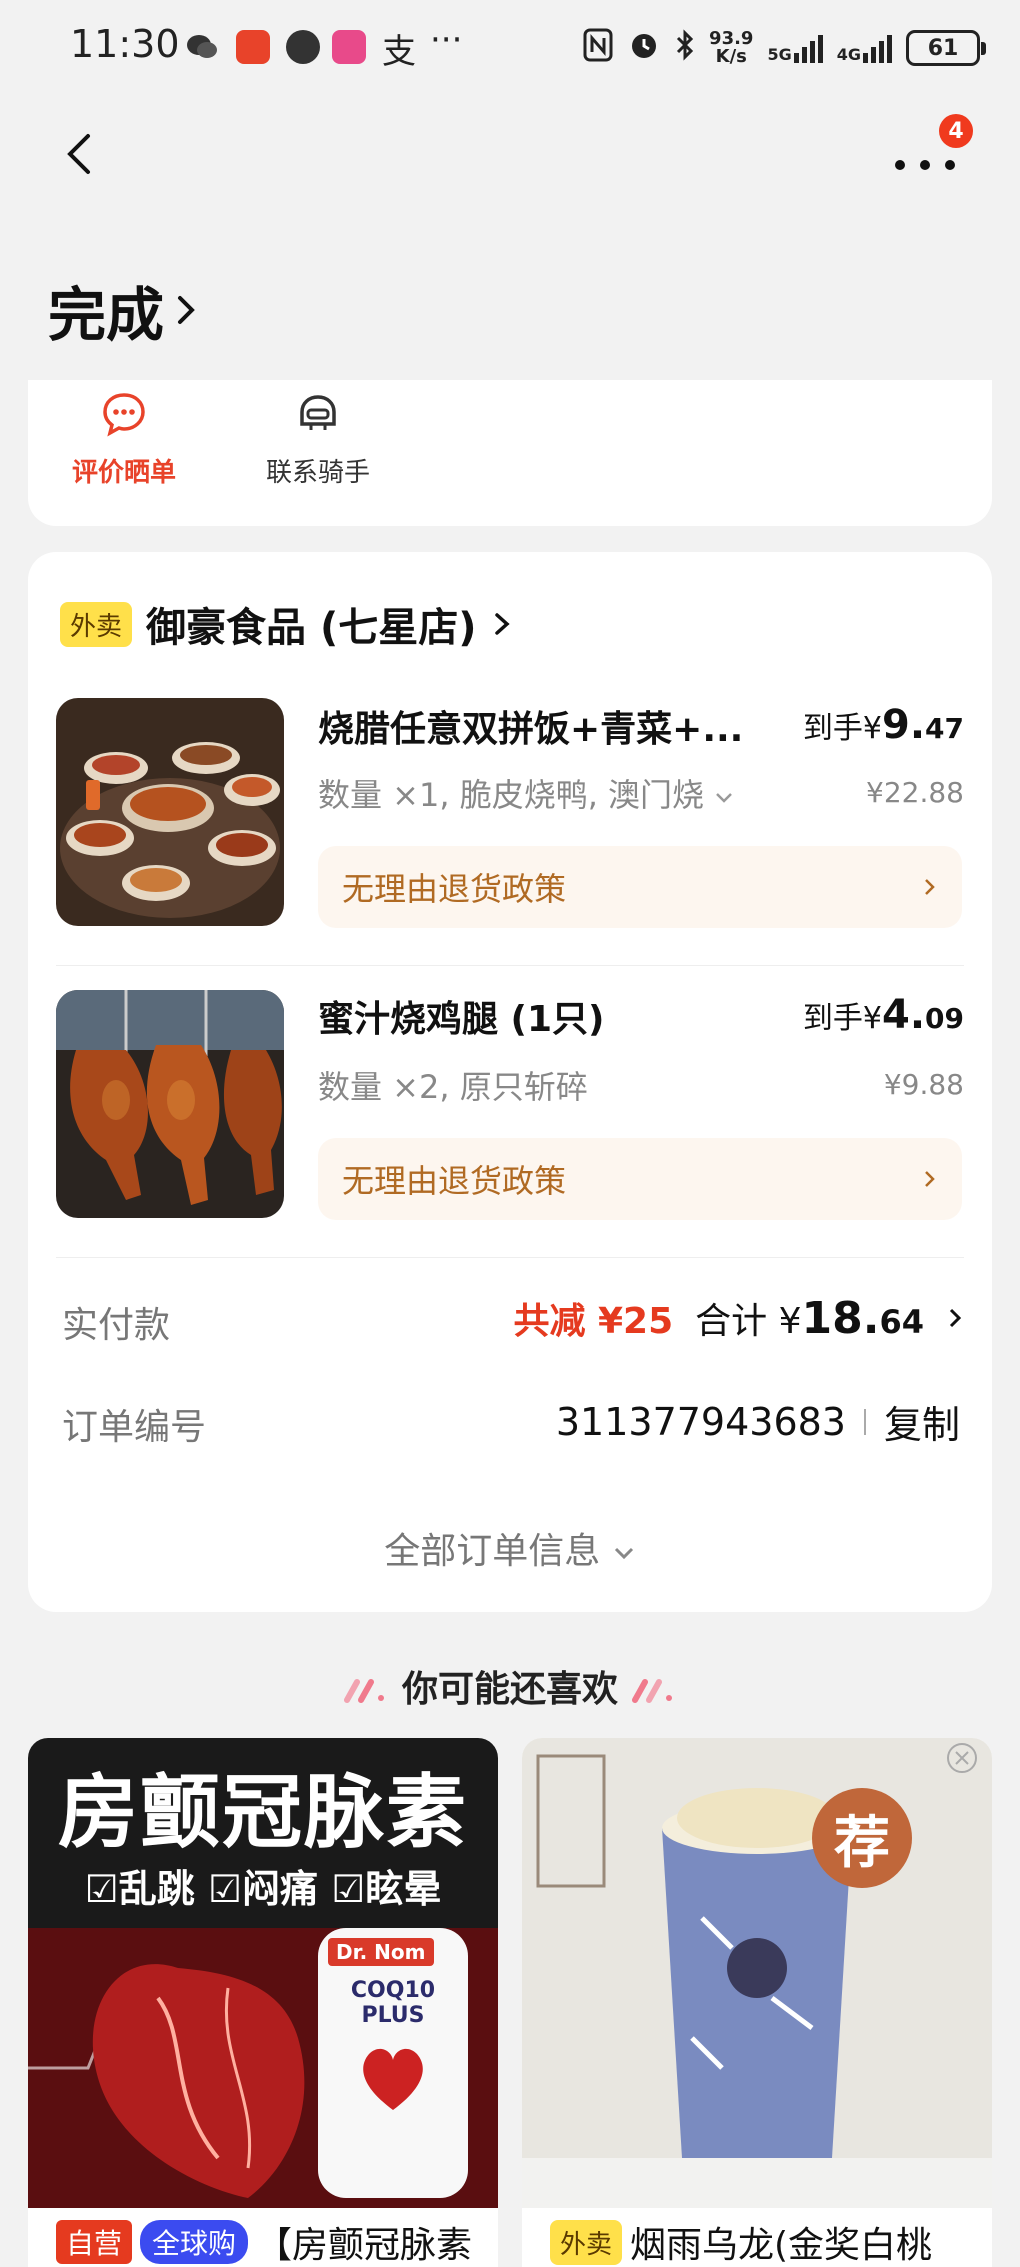 The image size is (1020, 2267). I want to click on signal-4g: 4G, so click(864, 48).